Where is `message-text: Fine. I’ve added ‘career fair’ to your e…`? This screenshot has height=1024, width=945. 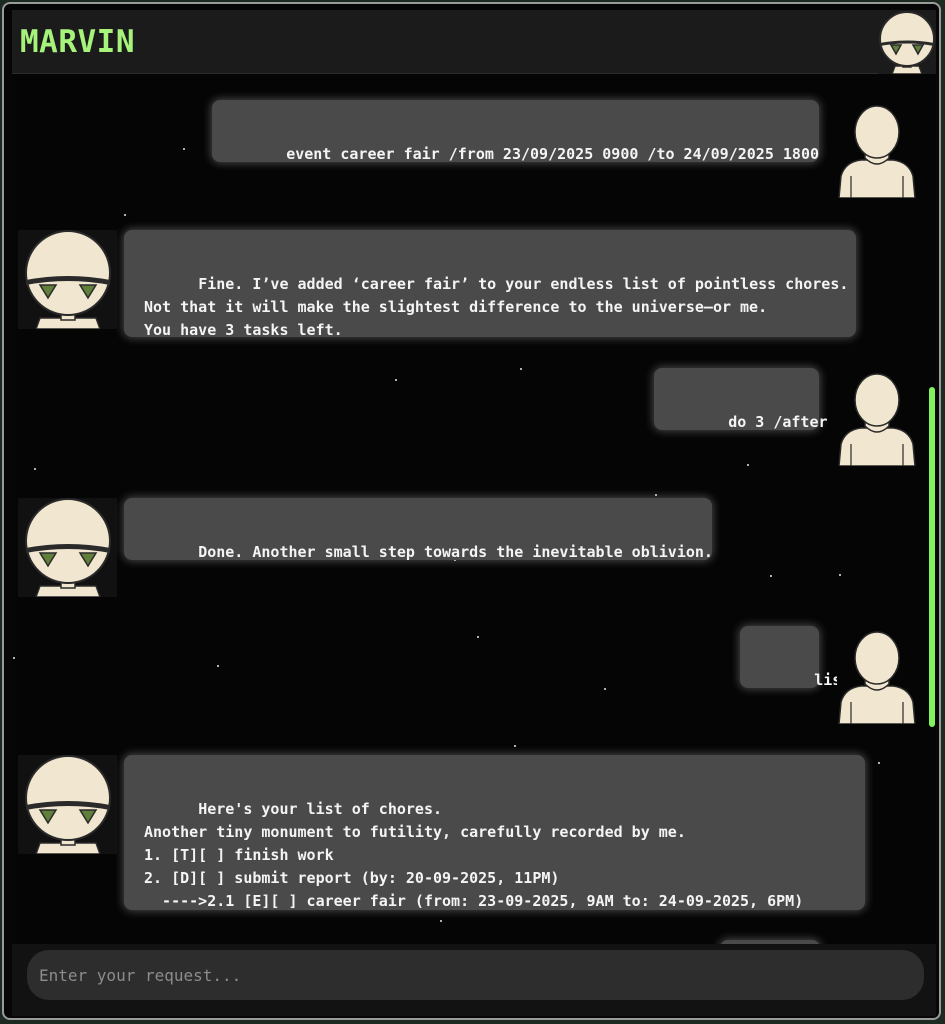 message-text: Fine. I’ve added ‘career fair’ to your e… is located at coordinates (496, 307).